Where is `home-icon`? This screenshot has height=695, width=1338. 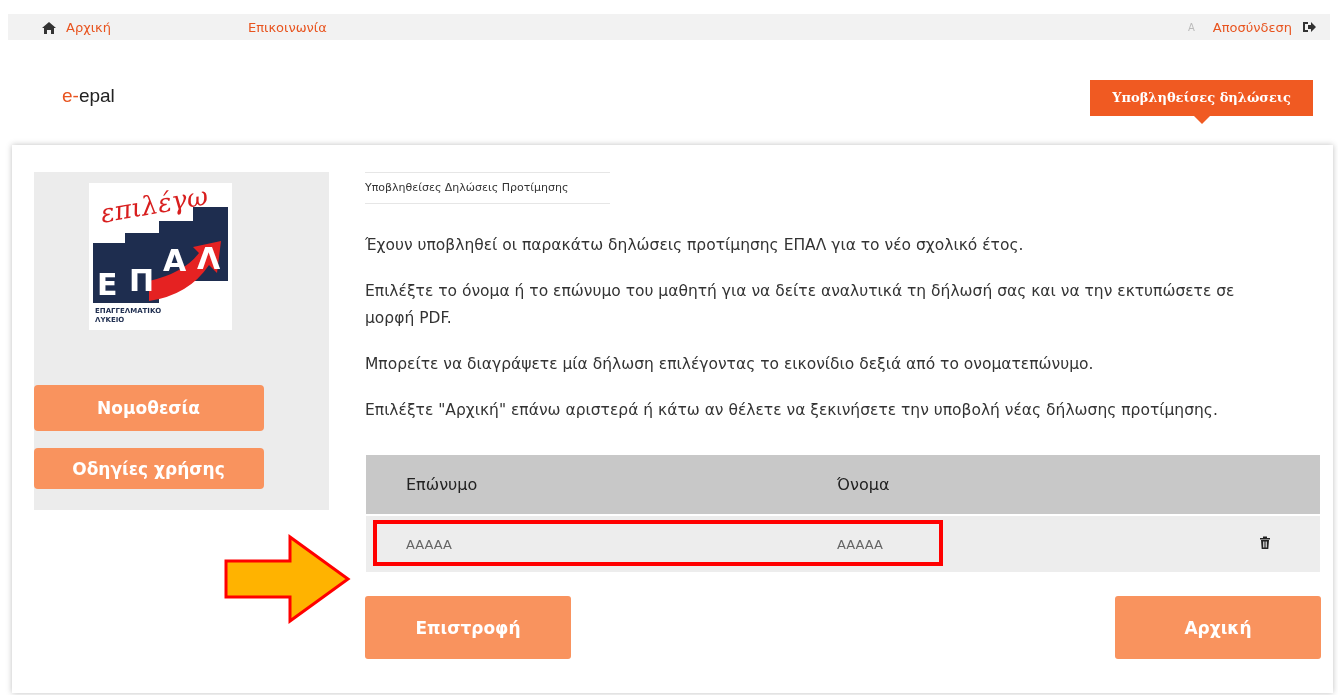 home-icon is located at coordinates (49, 27).